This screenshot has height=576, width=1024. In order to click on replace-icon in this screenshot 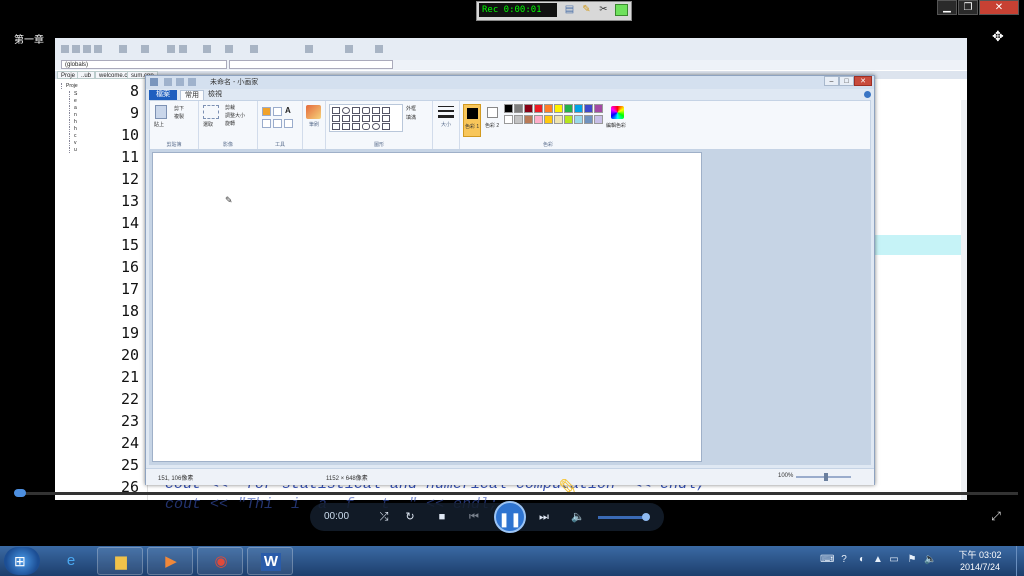, I will do `click(183, 49)`.